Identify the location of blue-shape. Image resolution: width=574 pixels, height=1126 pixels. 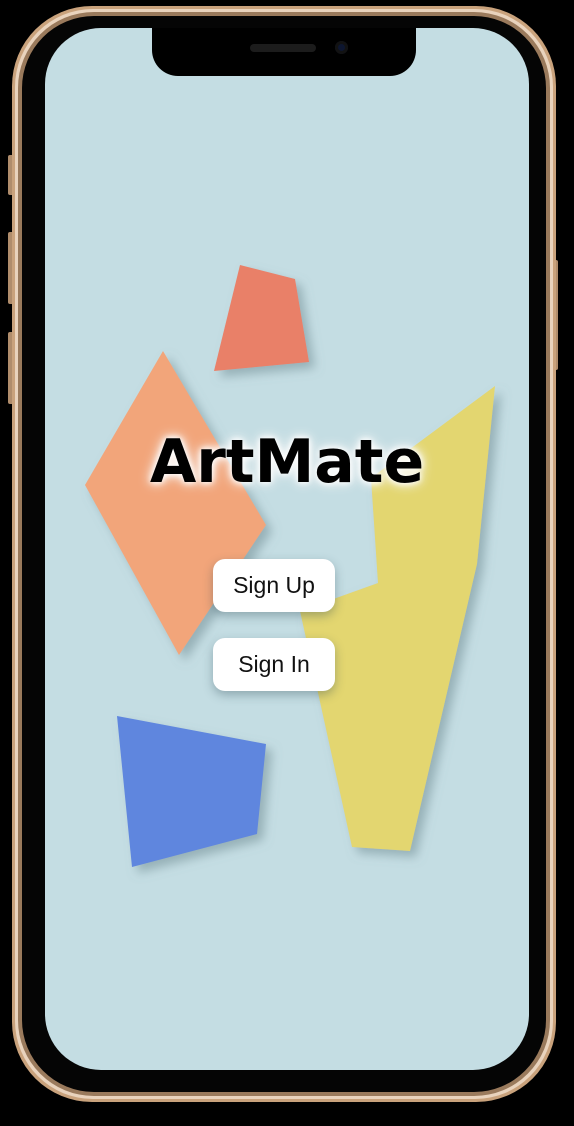
(191, 791).